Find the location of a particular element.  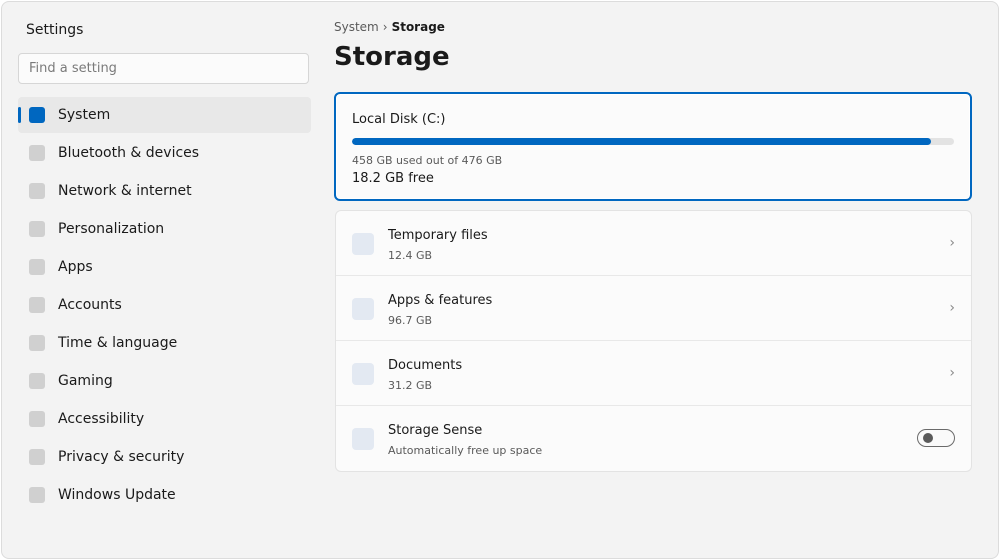

sidebar-item-accounts: Accounts is located at coordinates (164, 305).